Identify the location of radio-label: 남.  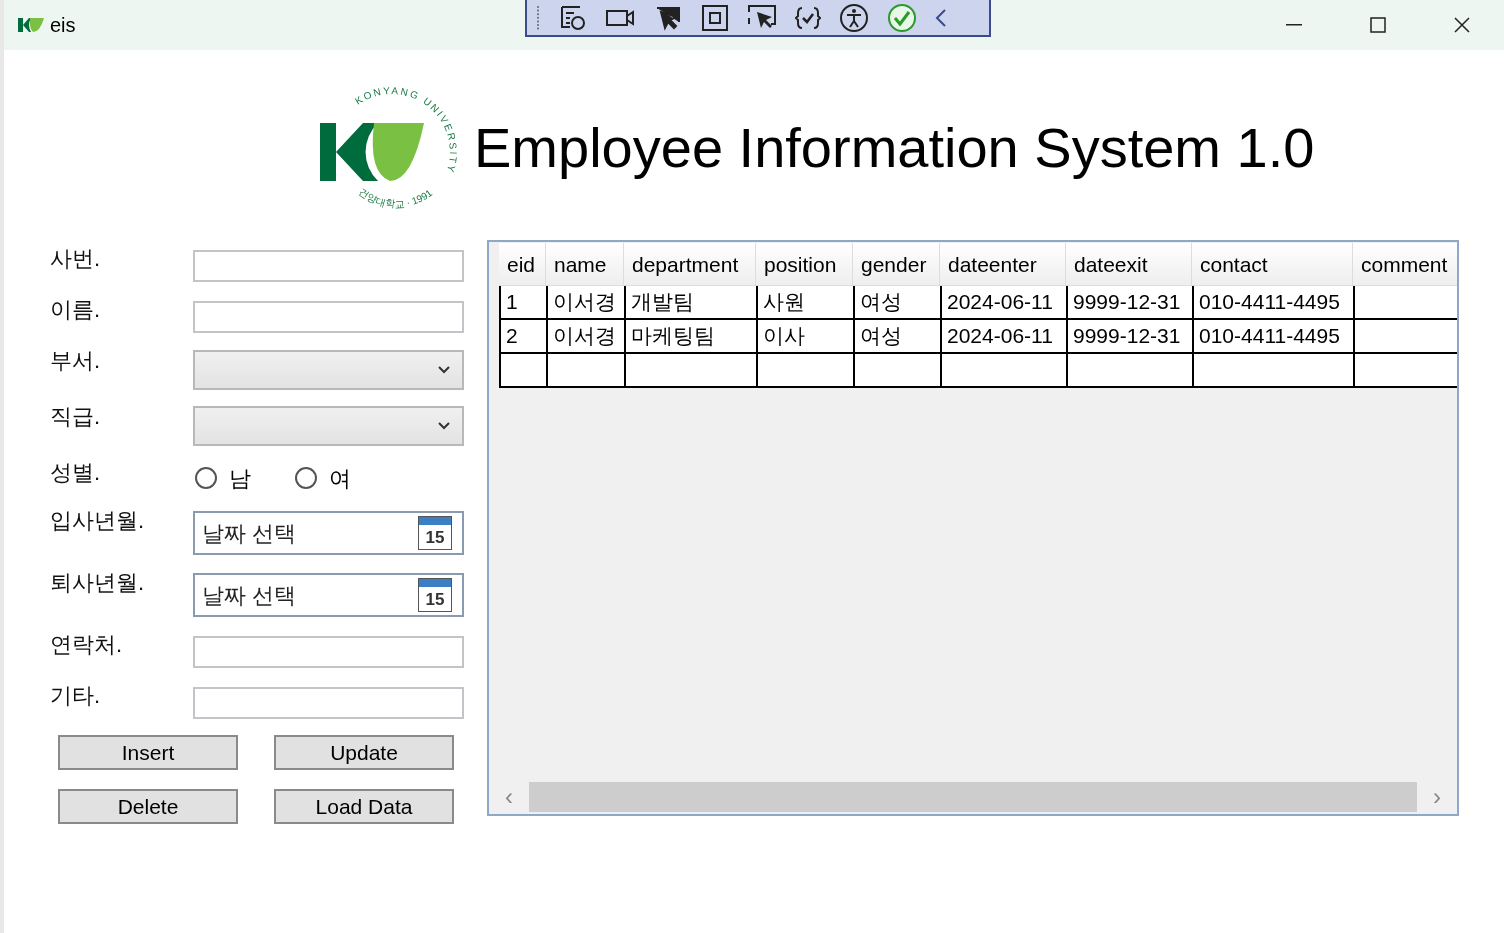
(240, 478).